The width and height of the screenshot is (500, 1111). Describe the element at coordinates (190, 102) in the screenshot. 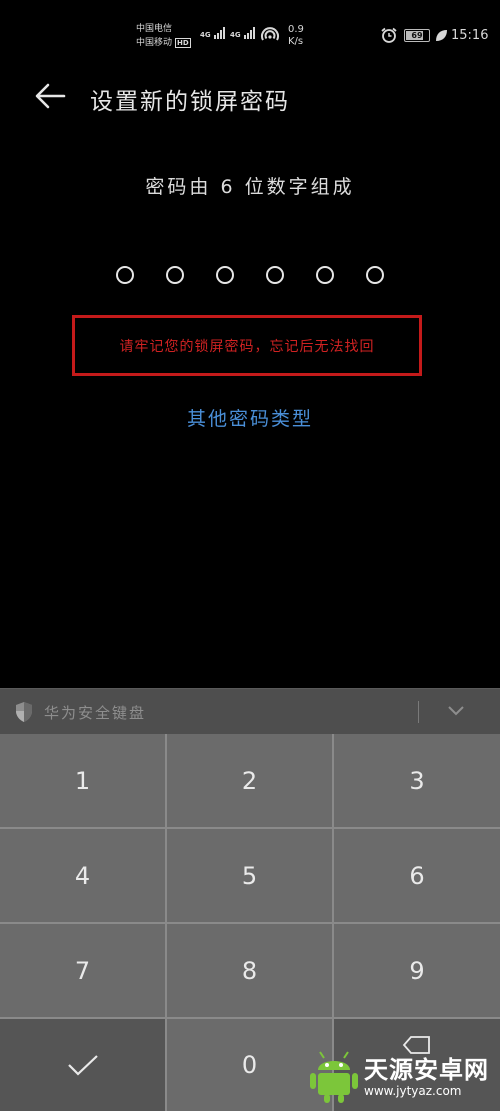

I see `page-title: 设置新的锁屏密码` at that location.